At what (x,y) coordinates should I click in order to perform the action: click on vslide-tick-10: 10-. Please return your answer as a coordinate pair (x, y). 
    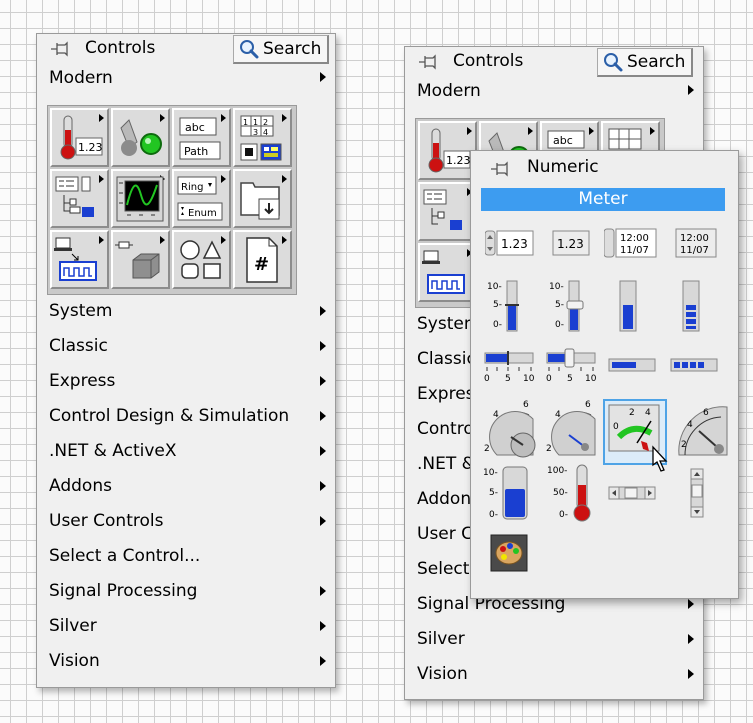
    Looking at the image, I should click on (556, 287).